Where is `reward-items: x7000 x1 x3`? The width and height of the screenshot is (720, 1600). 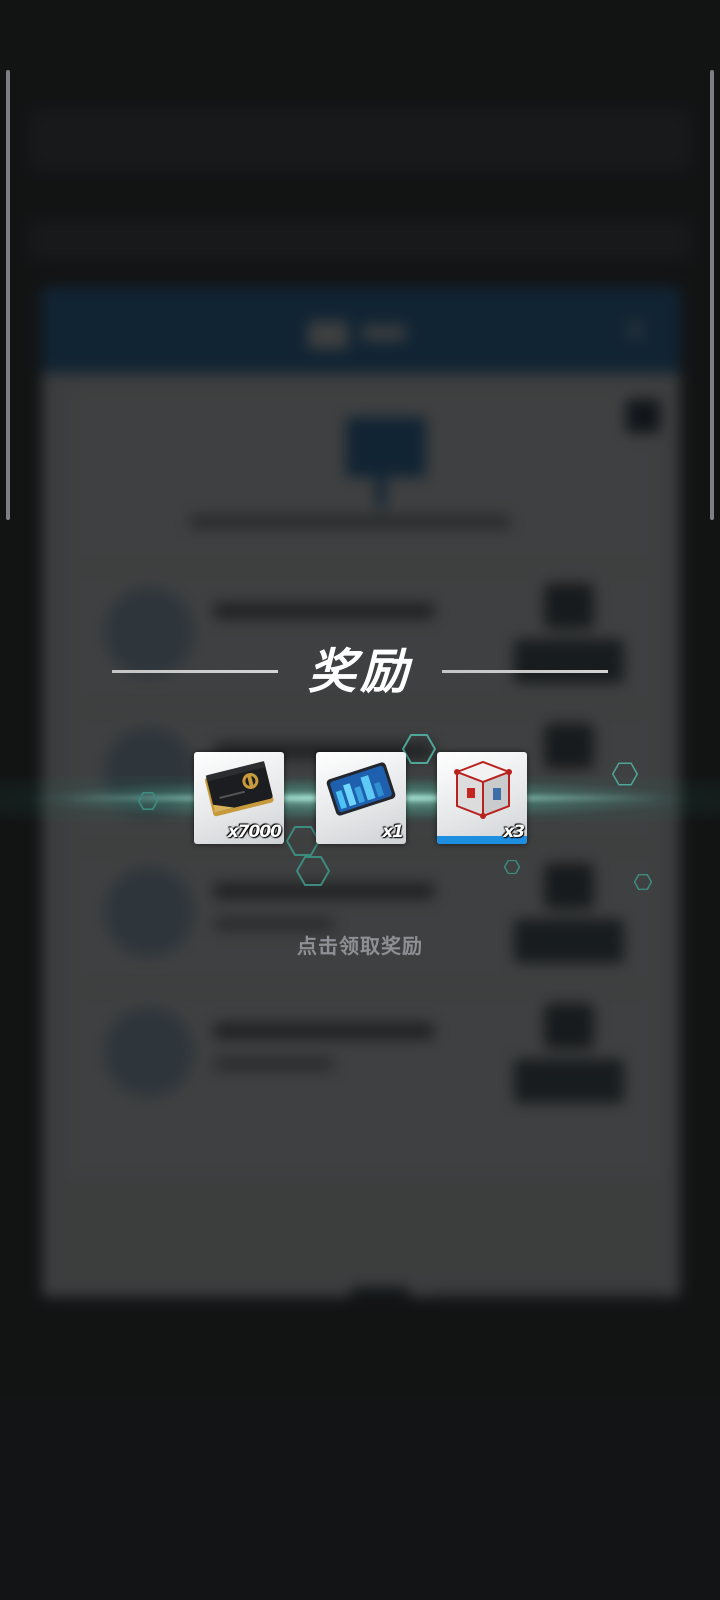 reward-items: x7000 x1 x3 is located at coordinates (361, 799).